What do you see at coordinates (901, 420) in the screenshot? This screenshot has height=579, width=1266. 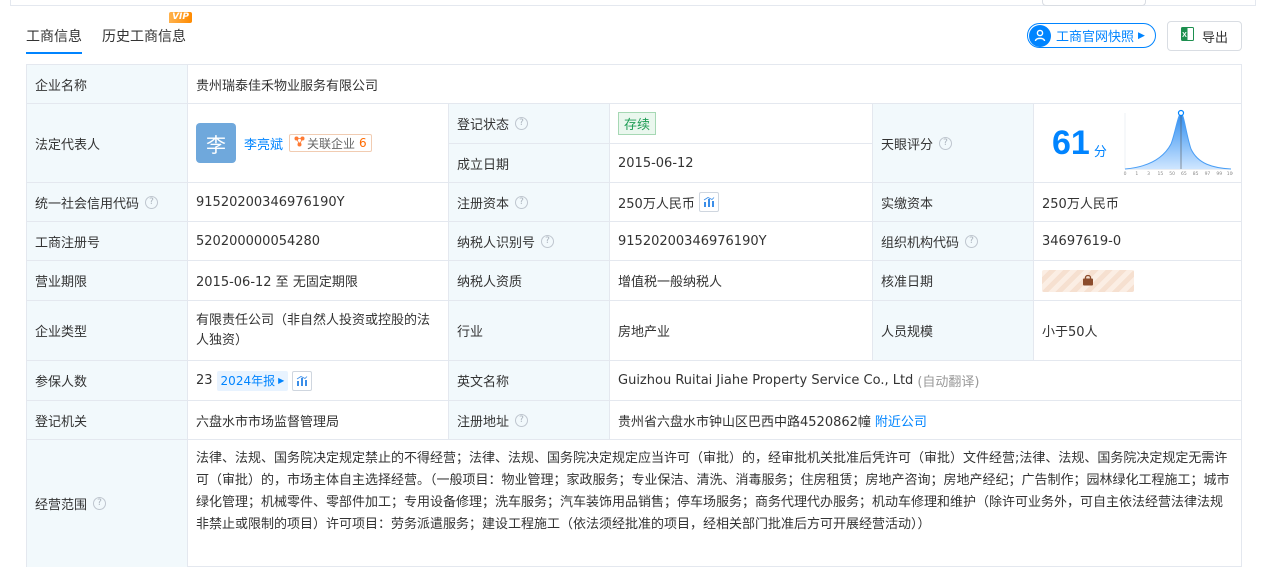 I see `nearby-companies-link: 附近公司` at bounding box center [901, 420].